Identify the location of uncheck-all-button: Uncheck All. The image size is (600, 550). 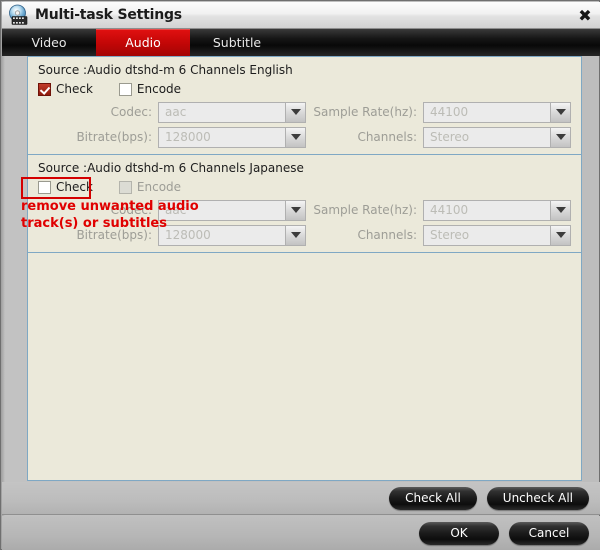
(537, 498).